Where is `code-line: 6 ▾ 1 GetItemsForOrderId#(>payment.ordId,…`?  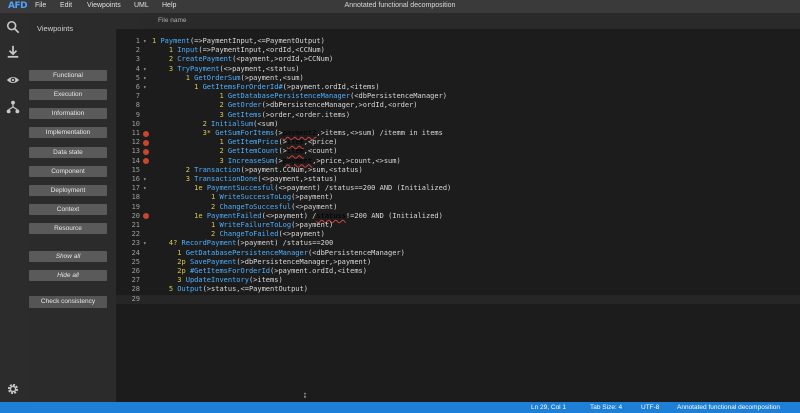
code-line: 6 ▾ 1 GetItemsForOrderId#(>payment.ordId,… is located at coordinates (468, 87).